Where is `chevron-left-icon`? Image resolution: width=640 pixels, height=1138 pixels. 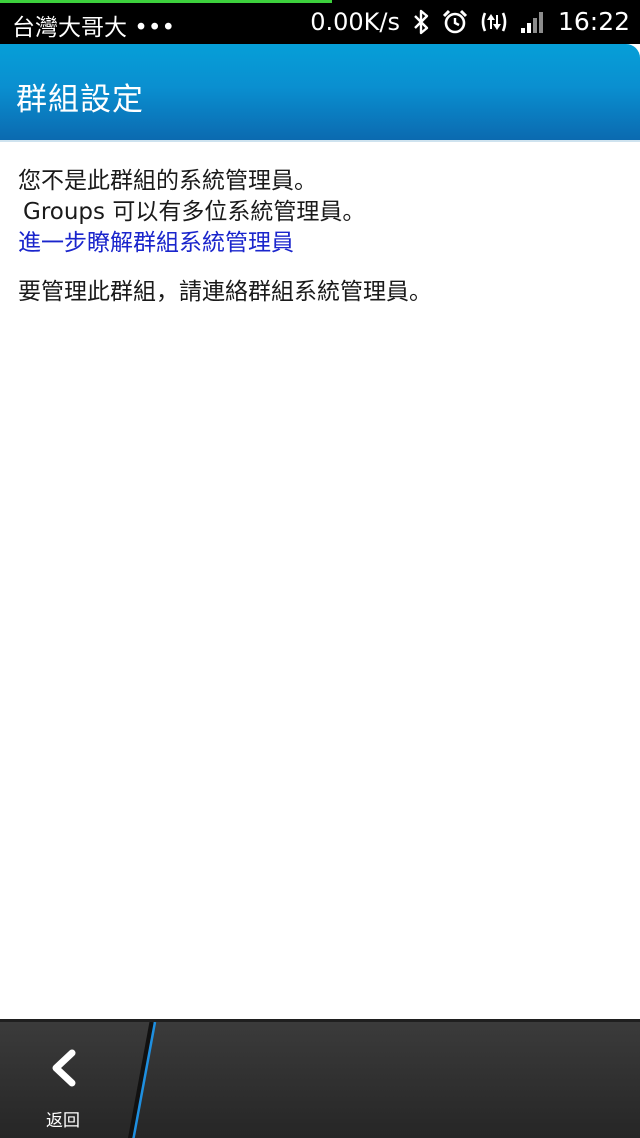
chevron-left-icon is located at coordinates (63, 1070).